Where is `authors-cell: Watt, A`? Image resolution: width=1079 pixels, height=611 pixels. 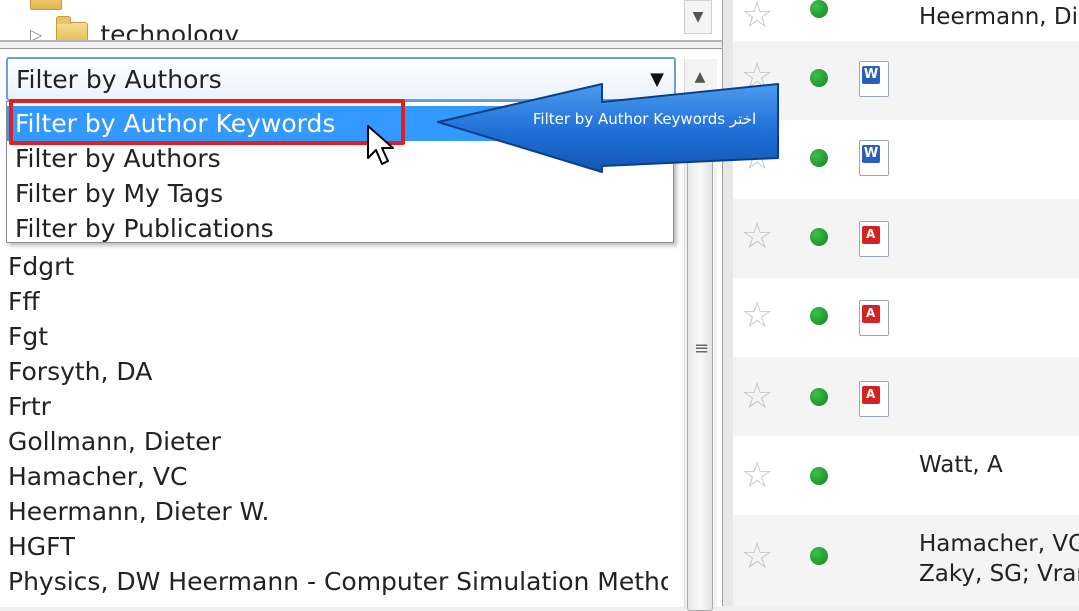 authors-cell: Watt, A is located at coordinates (961, 465).